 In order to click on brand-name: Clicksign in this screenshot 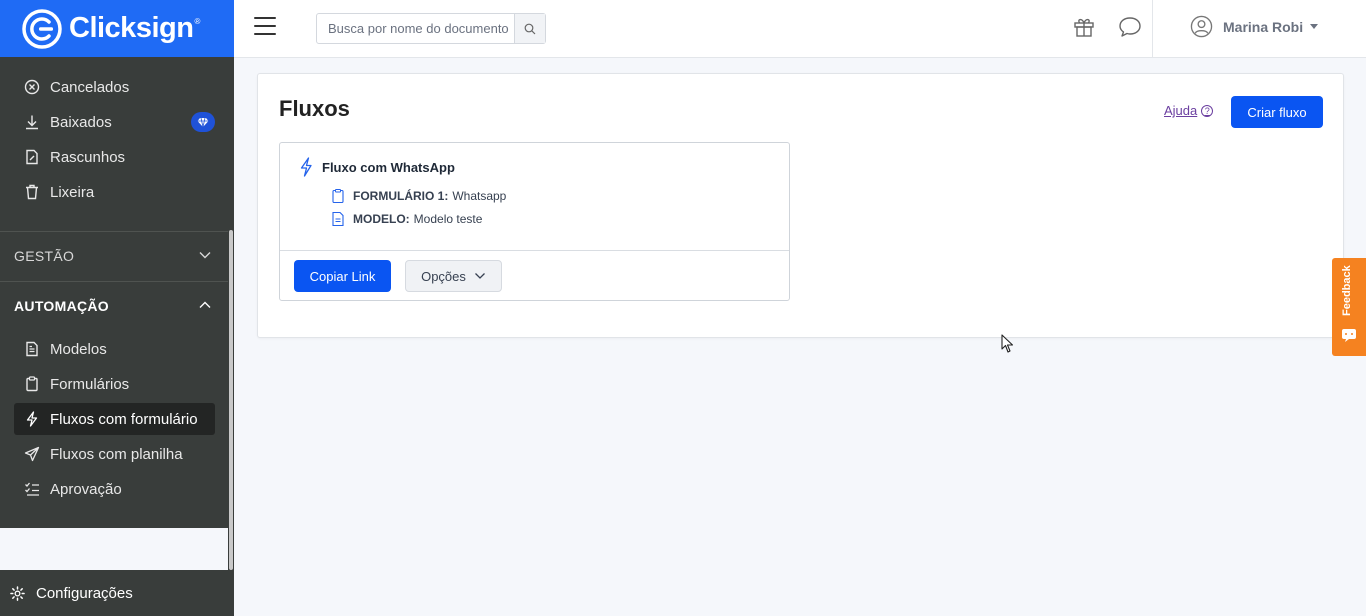, I will do `click(131, 28)`.